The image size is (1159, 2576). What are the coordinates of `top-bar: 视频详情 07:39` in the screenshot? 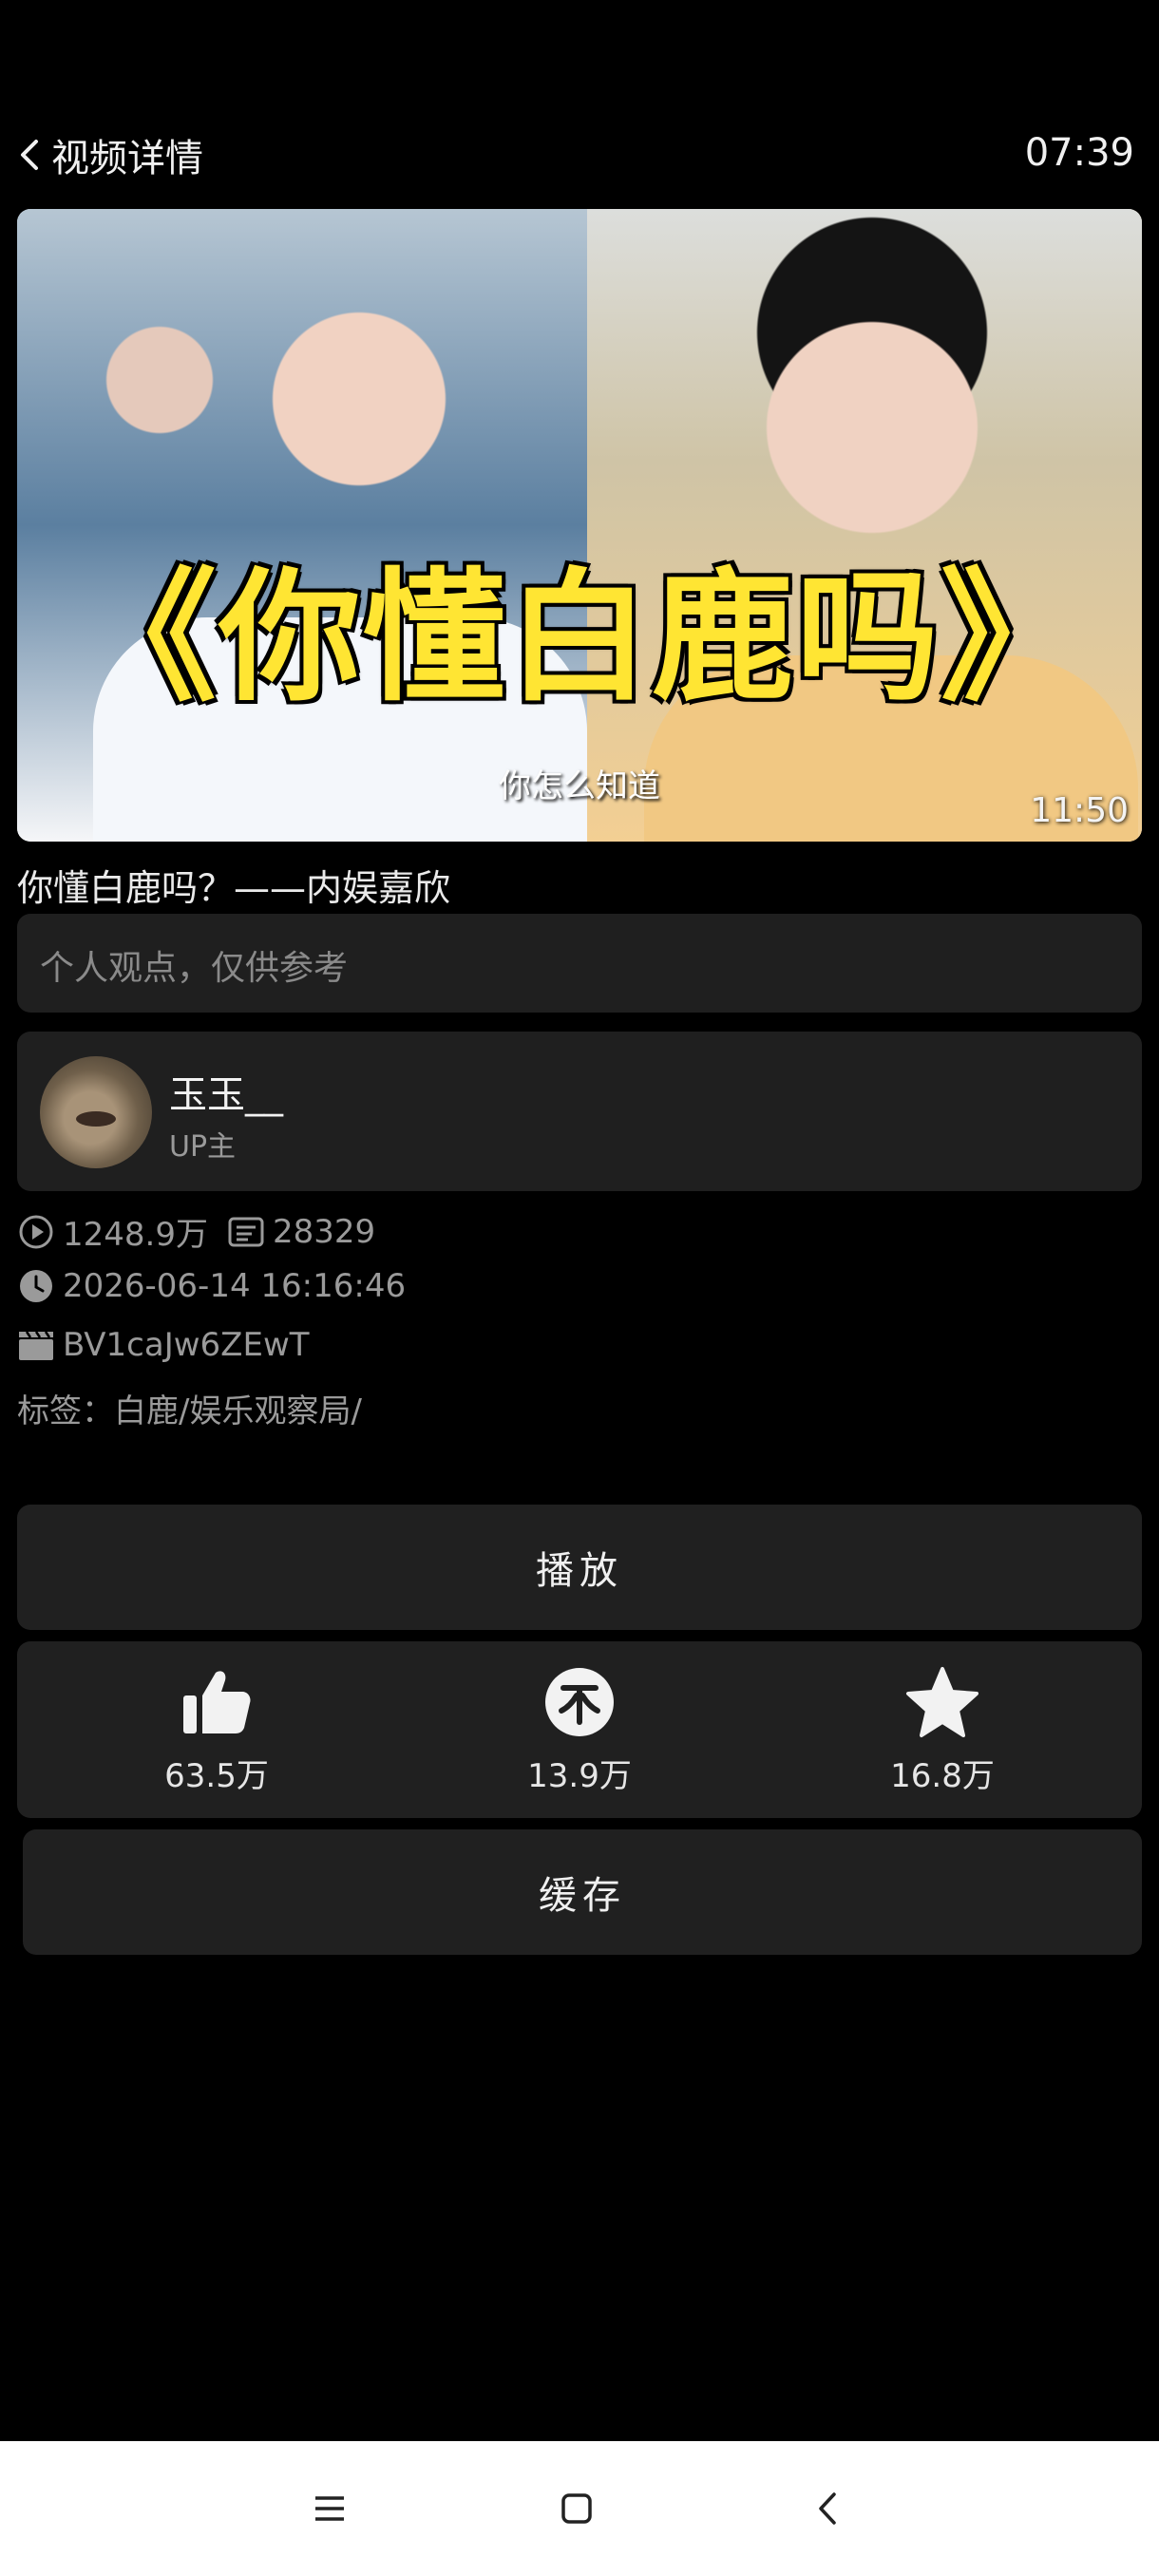 It's located at (579, 152).